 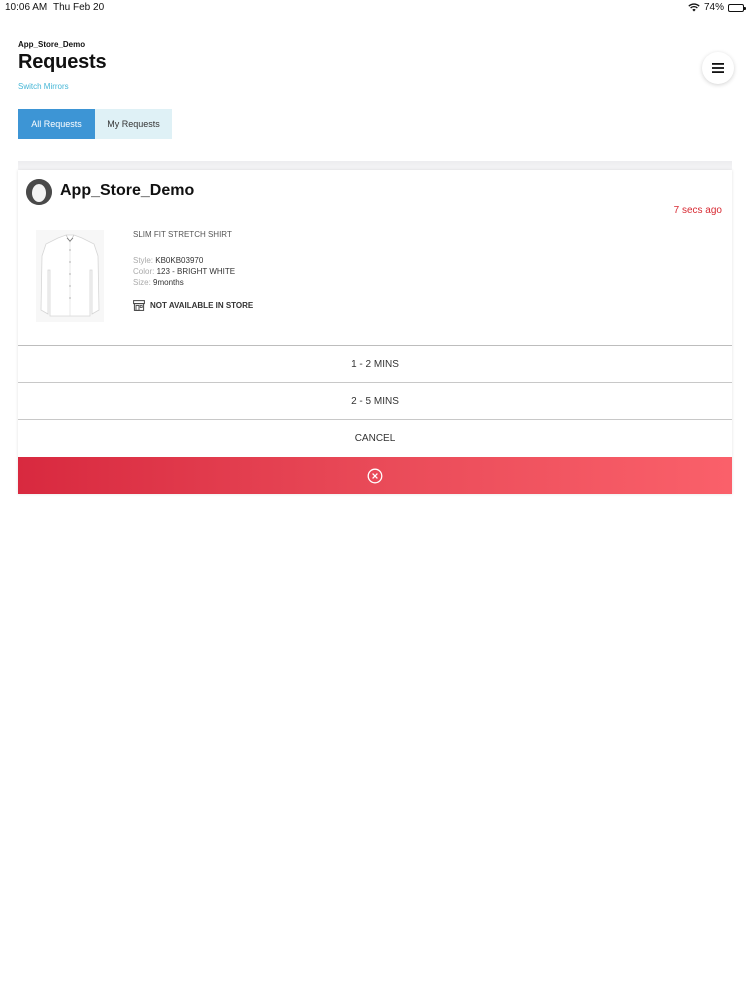 What do you see at coordinates (133, 124) in the screenshot?
I see `tab-my-requests: My Requests` at bounding box center [133, 124].